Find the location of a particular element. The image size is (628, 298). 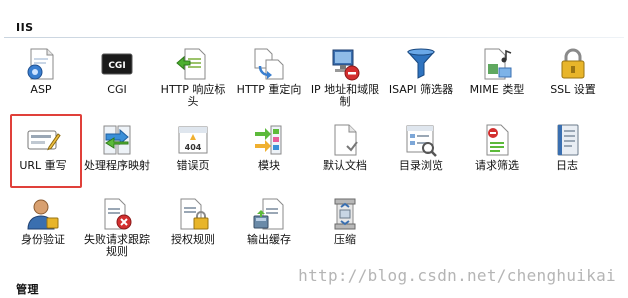

feature-asp: ASP is located at coordinates (41, 82).